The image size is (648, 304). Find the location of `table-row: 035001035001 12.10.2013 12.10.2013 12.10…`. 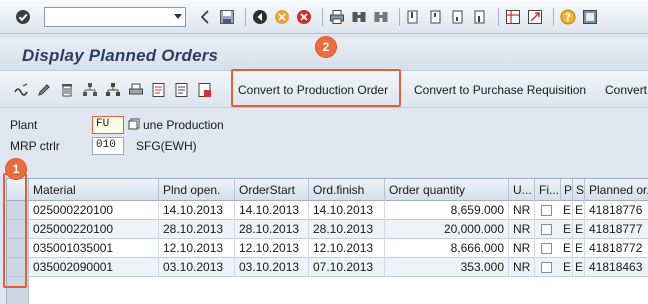

table-row: 035001035001 12.10.2013 12.10.2013 12.10… is located at coordinates (338, 248).